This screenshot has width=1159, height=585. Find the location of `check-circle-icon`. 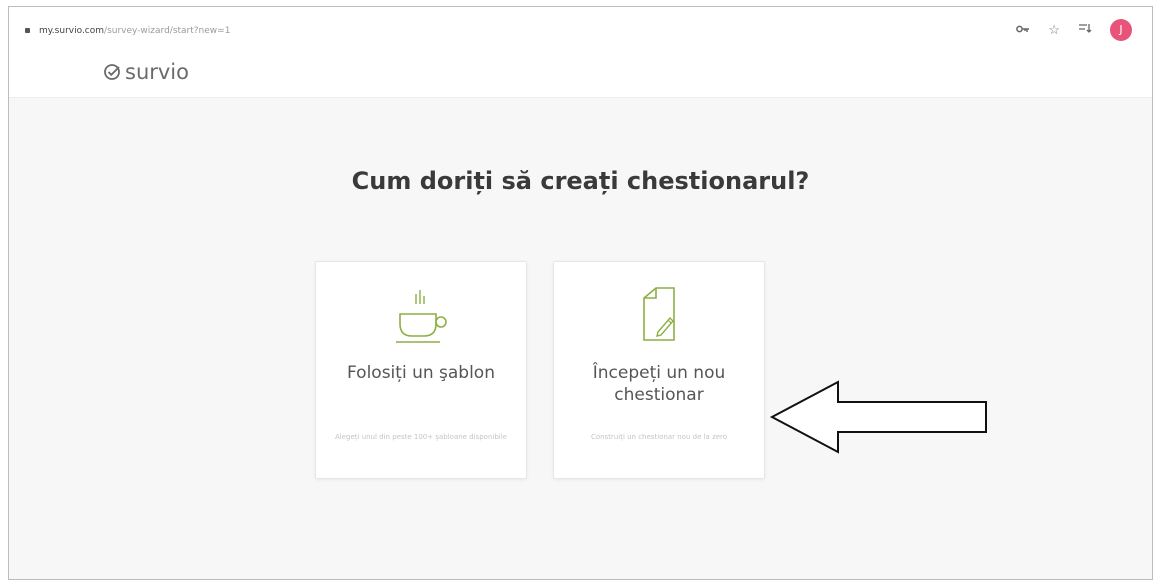

check-circle-icon is located at coordinates (112, 72).